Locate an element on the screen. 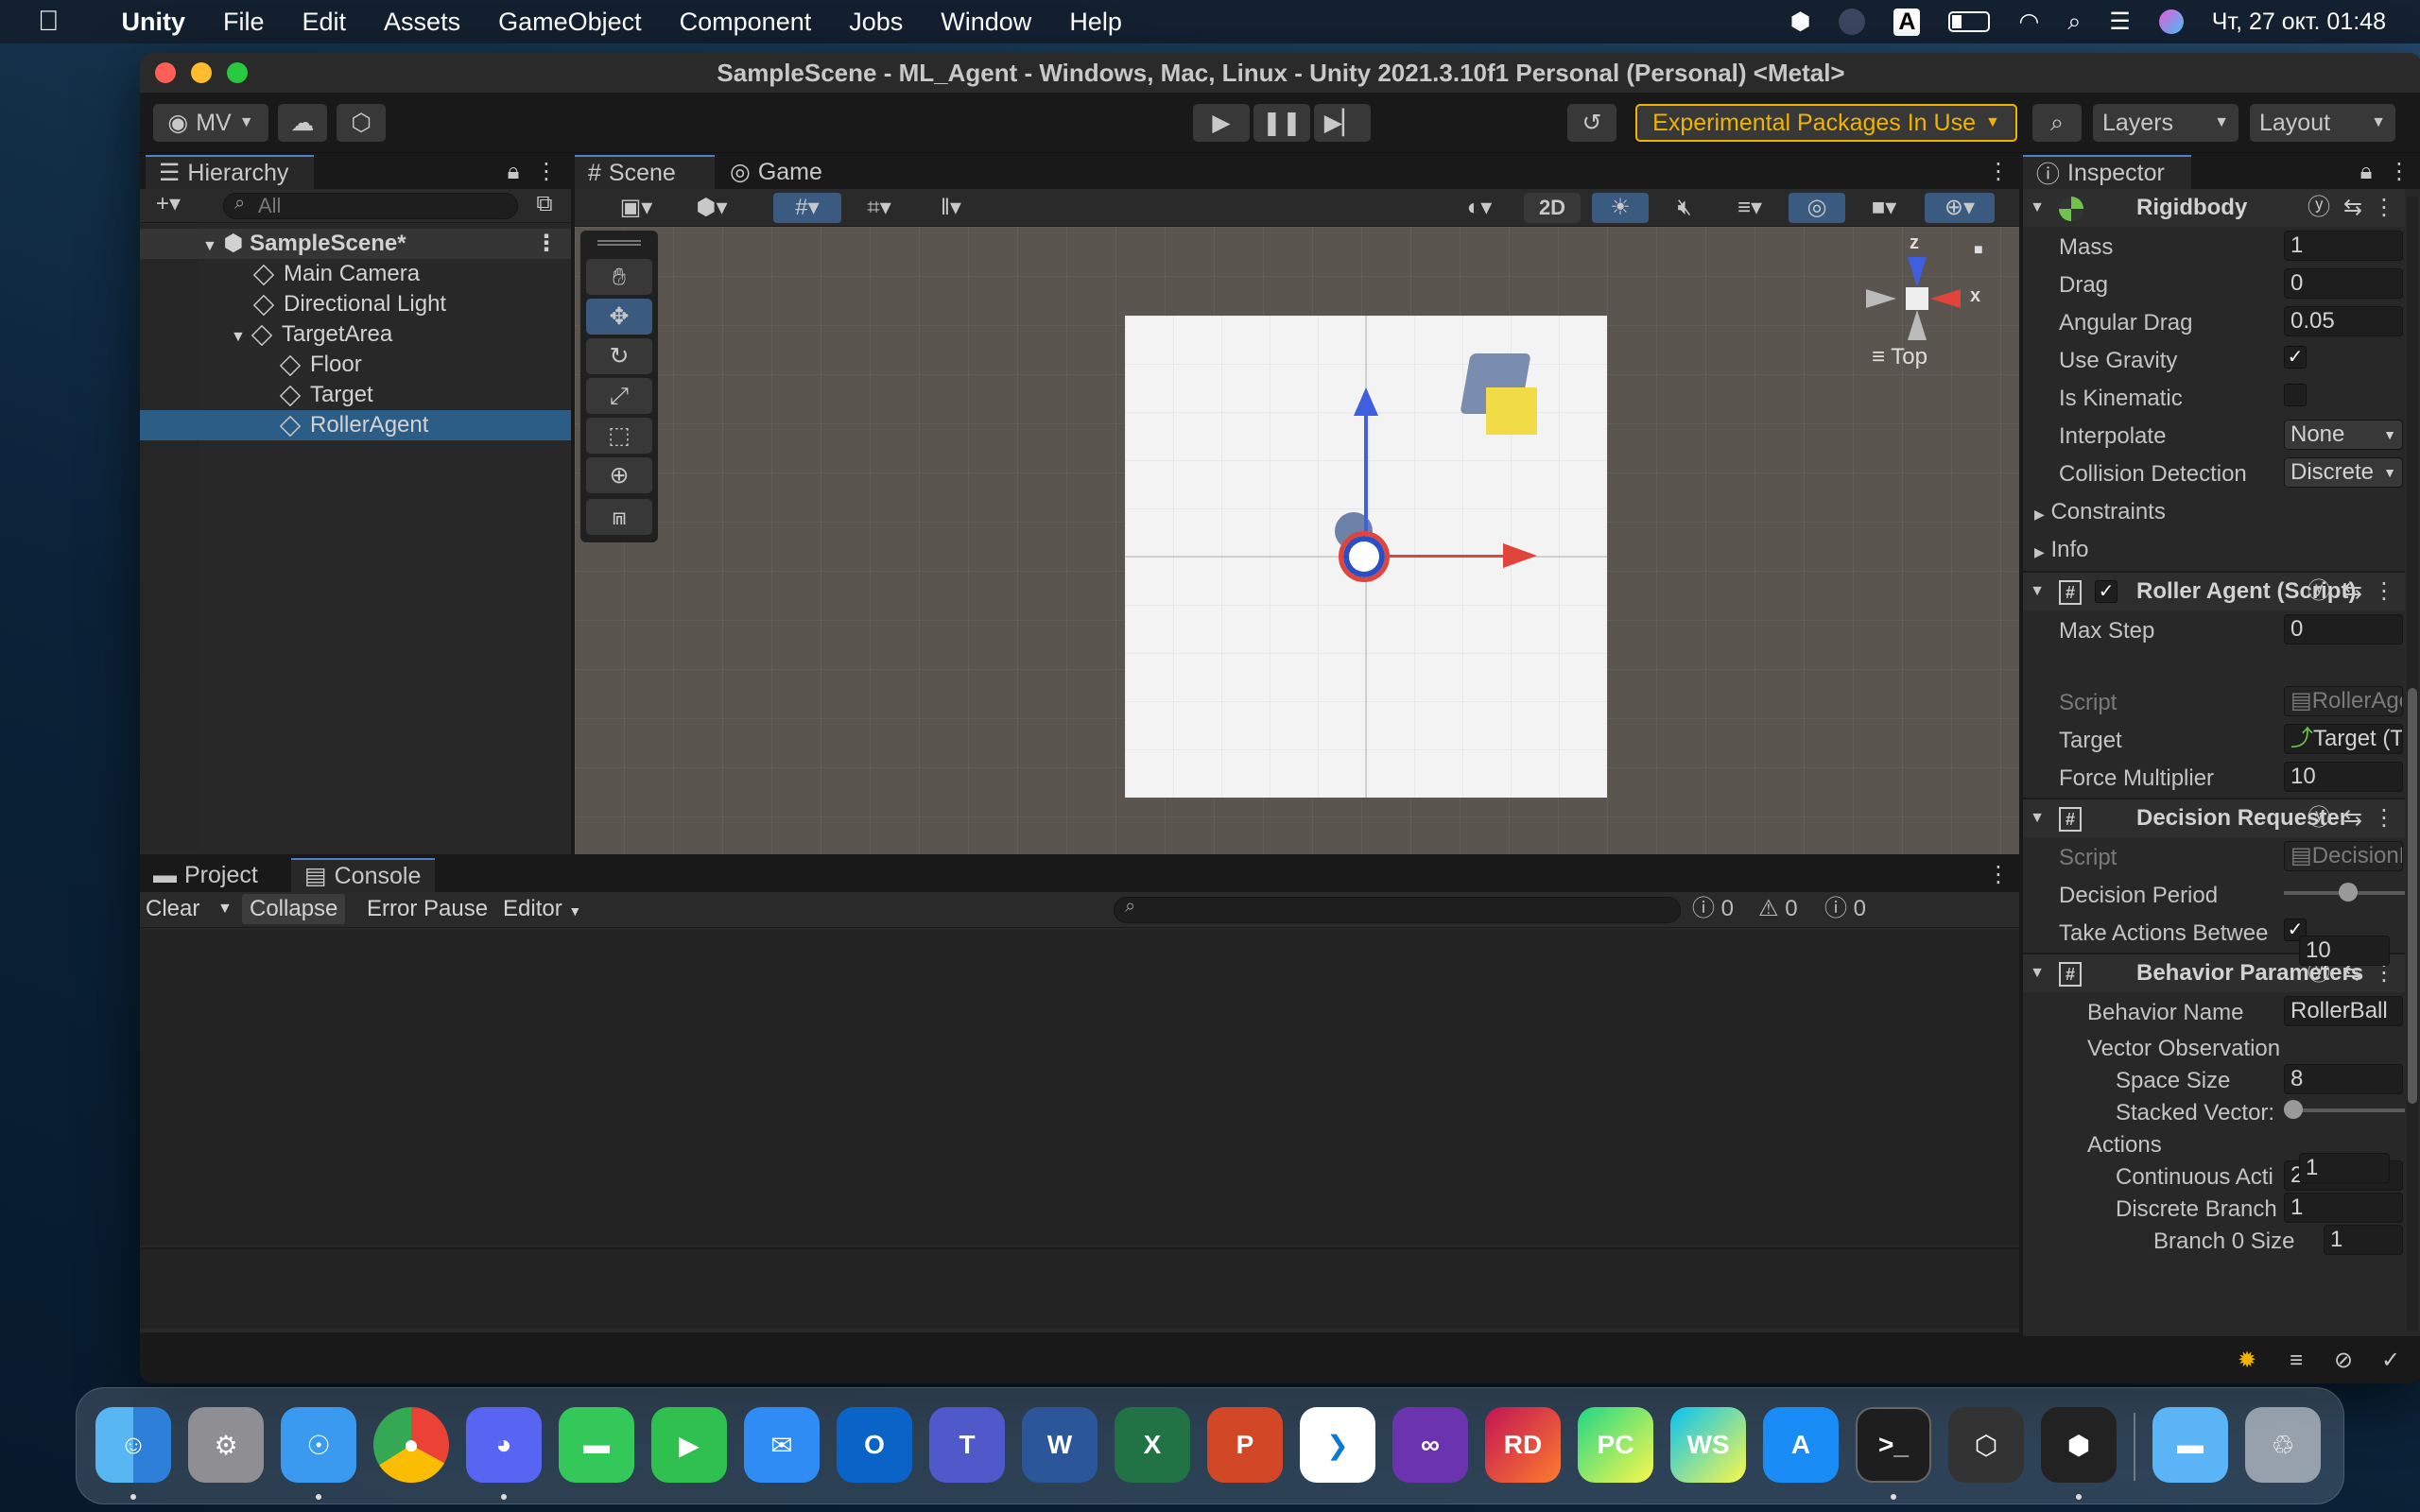 This screenshot has height=1512, width=2420. floor-plane is located at coordinates (1366, 557).